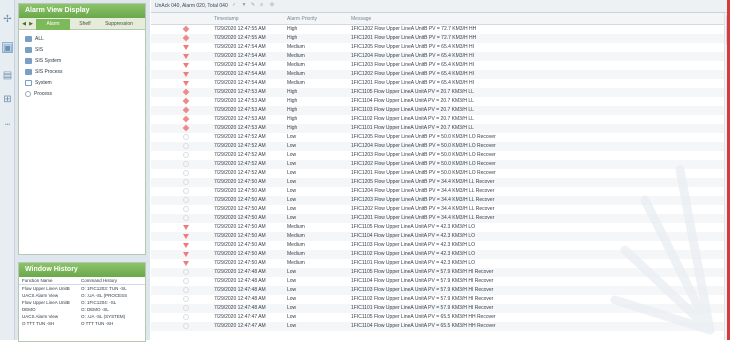 The image size is (730, 342). Describe the element at coordinates (82, 295) in the screenshot. I see `history-row: UACS Alarm View O: .UA -SL (PROCESS` at that location.